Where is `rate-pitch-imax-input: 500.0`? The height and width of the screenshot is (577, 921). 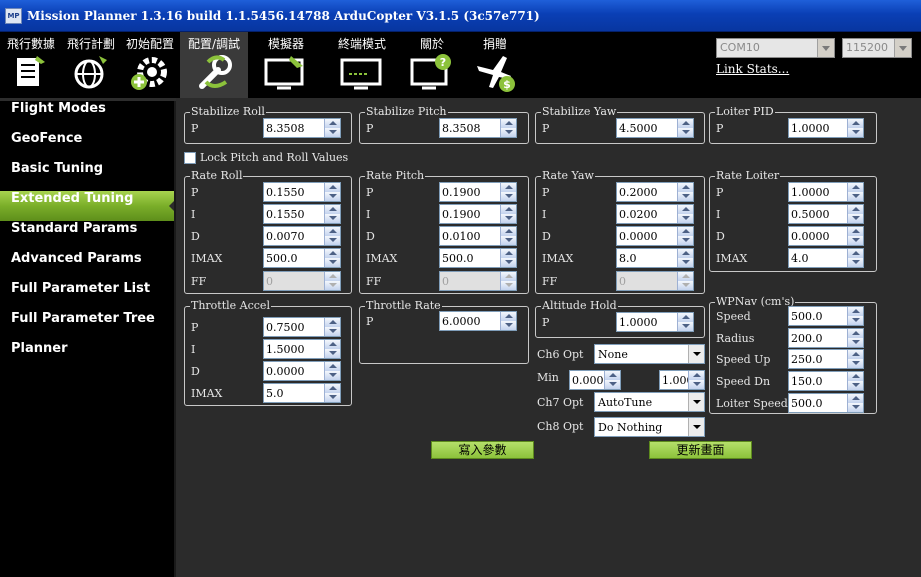
rate-pitch-imax-input: 500.0 is located at coordinates (478, 258).